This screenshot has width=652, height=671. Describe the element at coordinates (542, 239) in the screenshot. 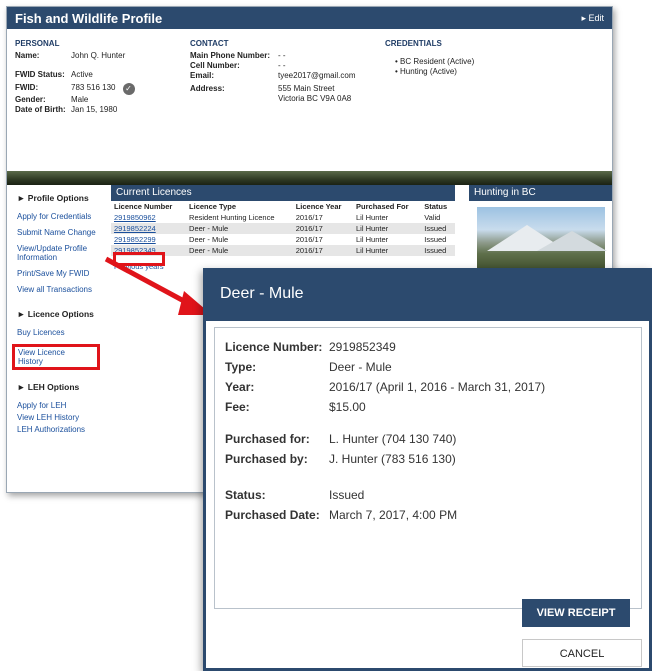

I see `mountain-landscape-image` at that location.